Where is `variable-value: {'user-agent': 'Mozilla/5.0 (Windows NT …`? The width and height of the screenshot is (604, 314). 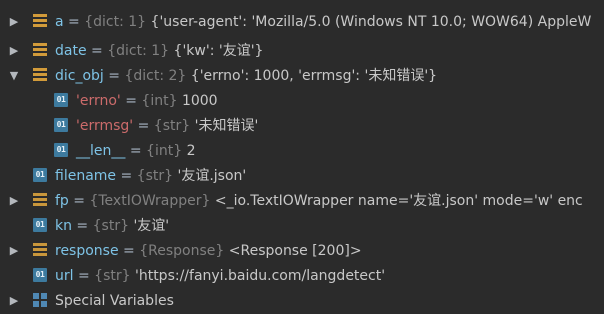 variable-value: {'user-agent': 'Mozilla/5.0 (Windows NT … is located at coordinates (371, 22).